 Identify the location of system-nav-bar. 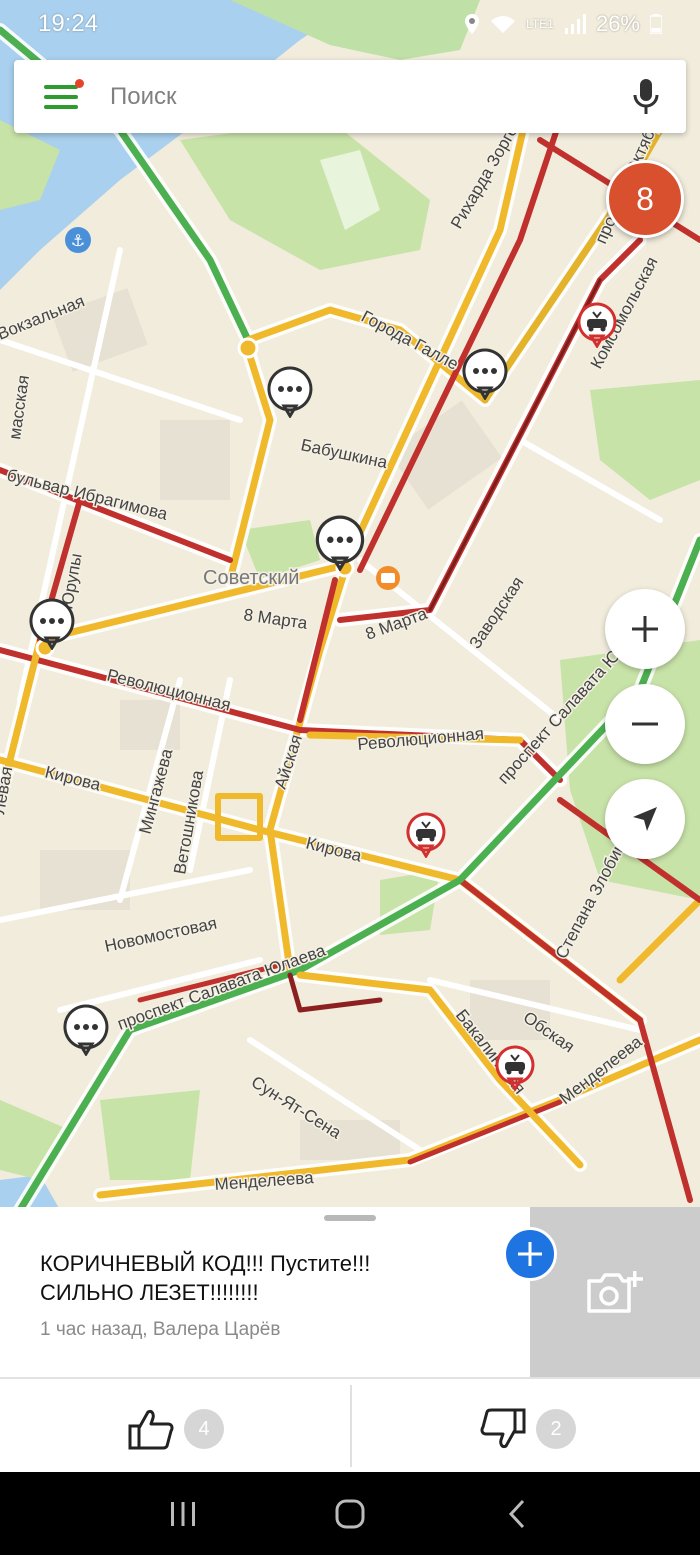
(350, 1513).